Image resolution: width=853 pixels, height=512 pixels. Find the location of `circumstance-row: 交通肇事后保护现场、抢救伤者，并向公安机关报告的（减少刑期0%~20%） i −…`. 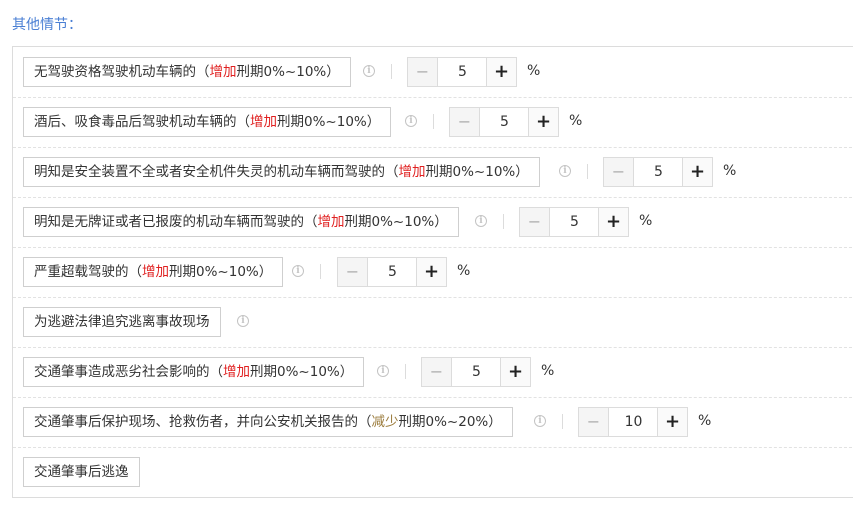

circumstance-row: 交通肇事后保护现场、抢救伤者，并向公安机关报告的（减少刑期0%~20%） i −… is located at coordinates (433, 422).